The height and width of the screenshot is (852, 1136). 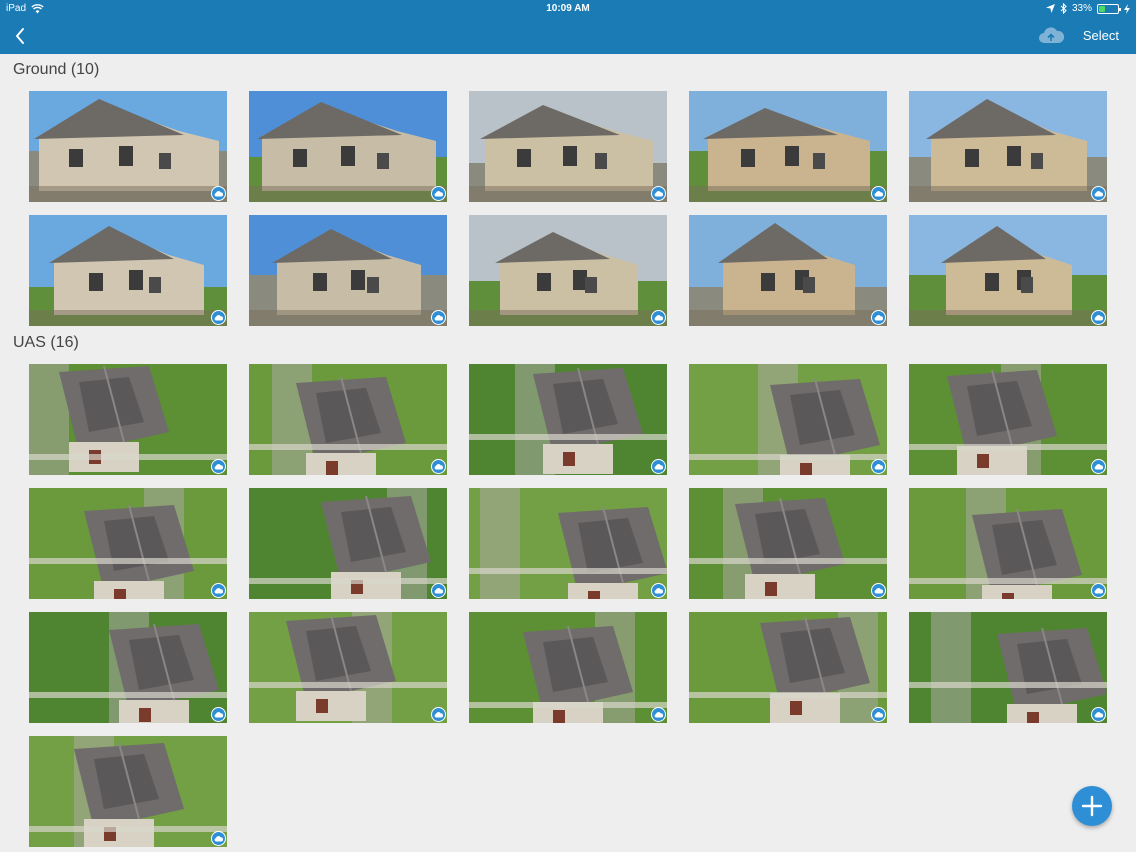 What do you see at coordinates (1050, 8) in the screenshot?
I see `location-icon` at bounding box center [1050, 8].